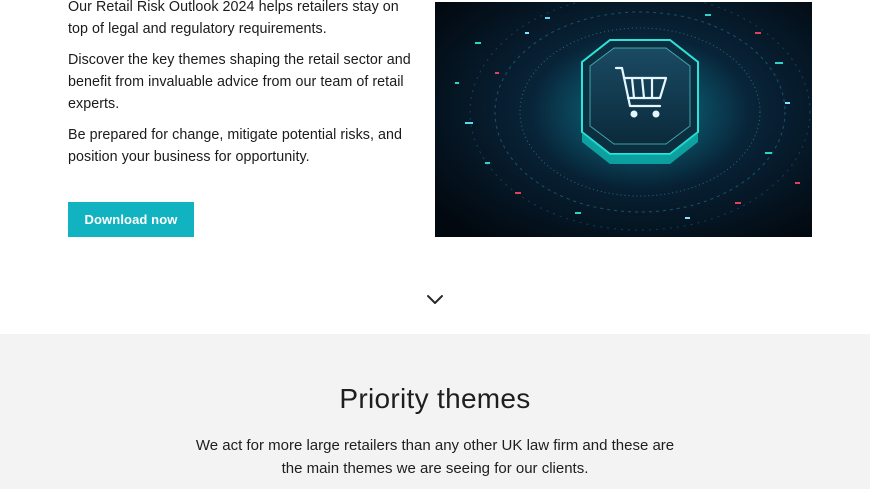  What do you see at coordinates (131, 219) in the screenshot?
I see `download-now-button: Download now` at bounding box center [131, 219].